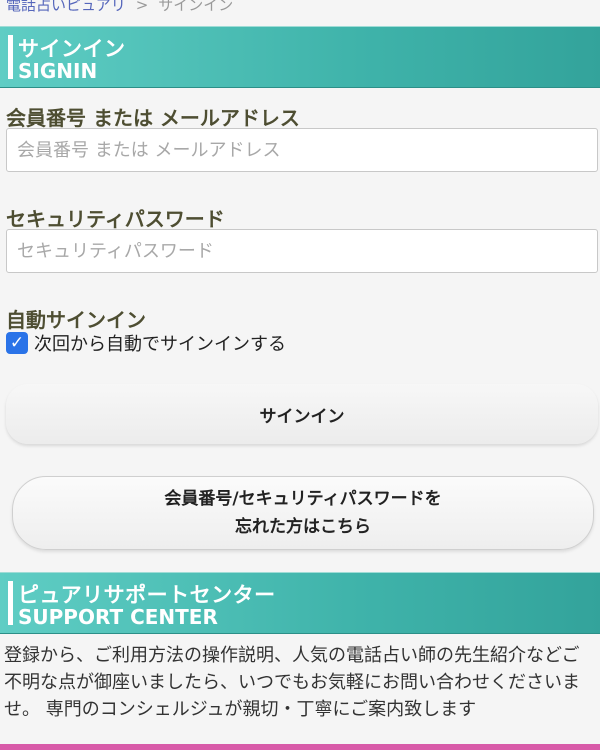 The height and width of the screenshot is (750, 600). Describe the element at coordinates (58, 71) in the screenshot. I see `signin-title-en: SIGNIN` at that location.